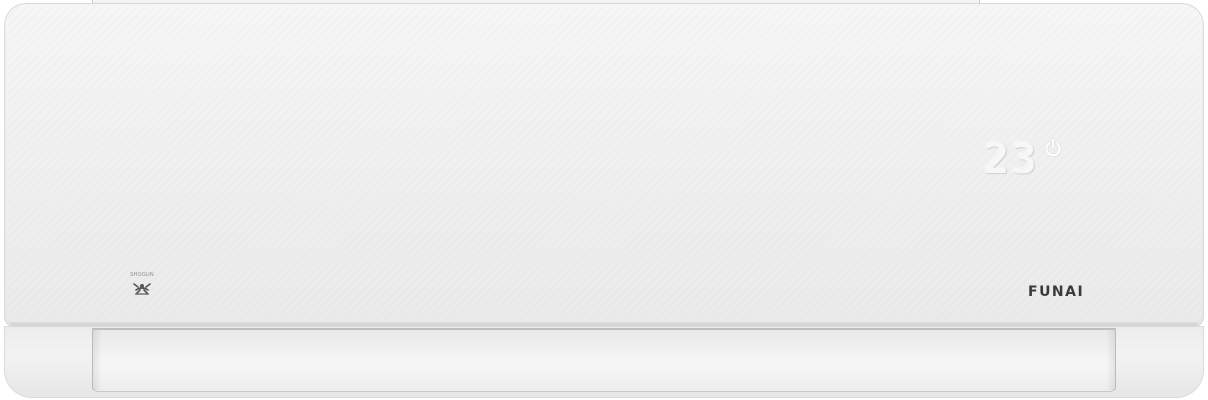 Image resolution: width=1208 pixels, height=400 pixels. What do you see at coordinates (1011, 158) in the screenshot?
I see `temperature-value: 23` at bounding box center [1011, 158].